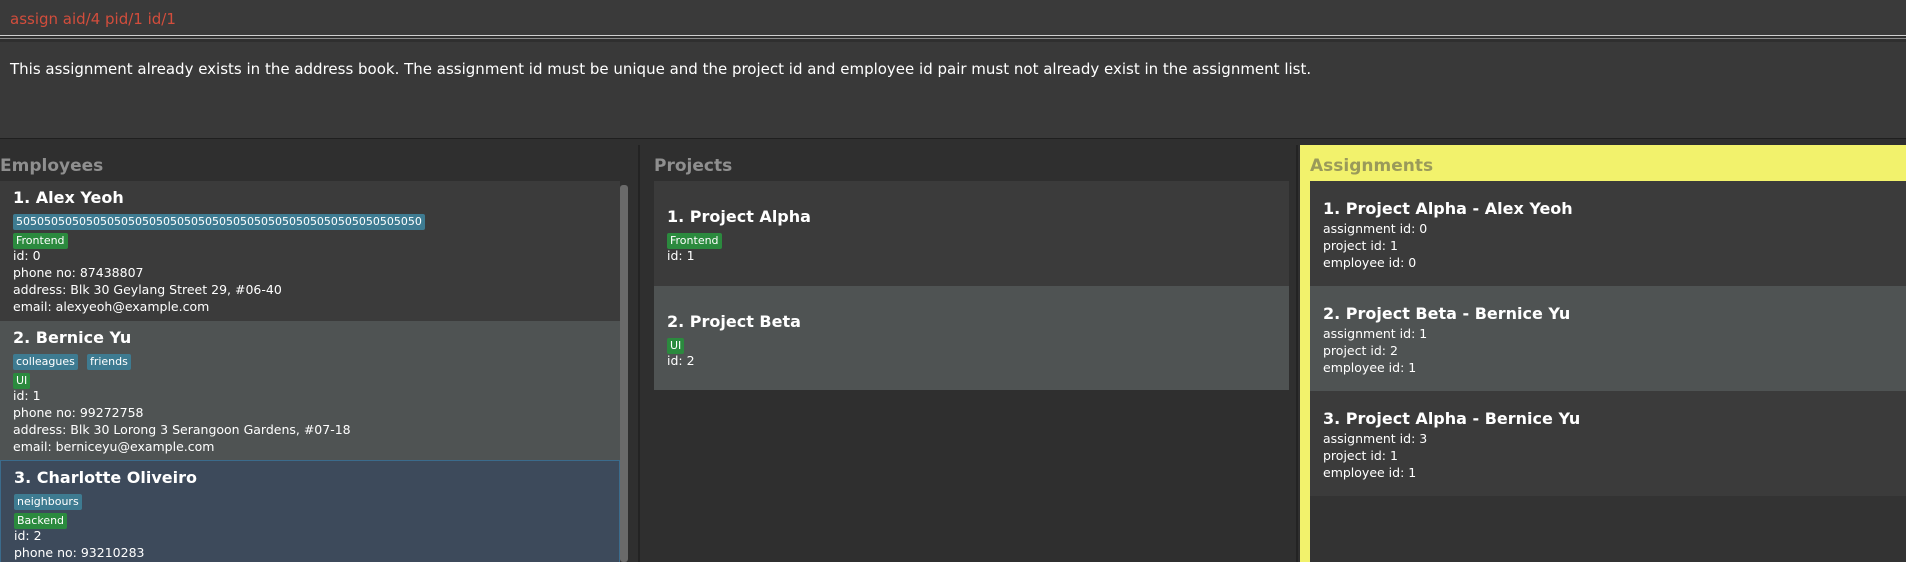  Describe the element at coordinates (48, 502) in the screenshot. I see `tag-badge: neighbours` at that location.